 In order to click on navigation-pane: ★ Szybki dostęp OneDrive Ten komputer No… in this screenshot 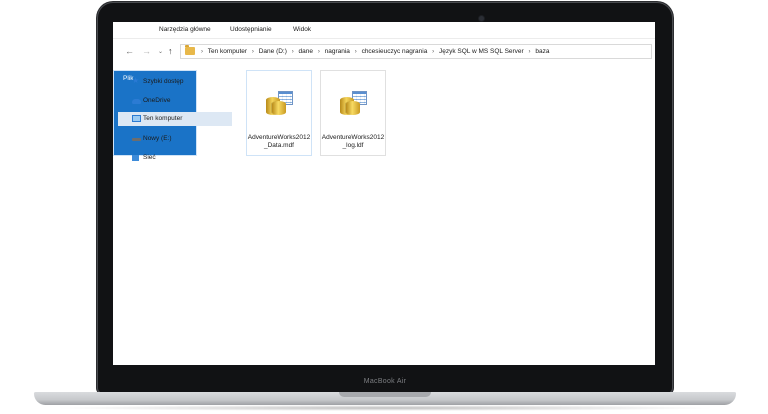, I will do `click(173, 132)`.